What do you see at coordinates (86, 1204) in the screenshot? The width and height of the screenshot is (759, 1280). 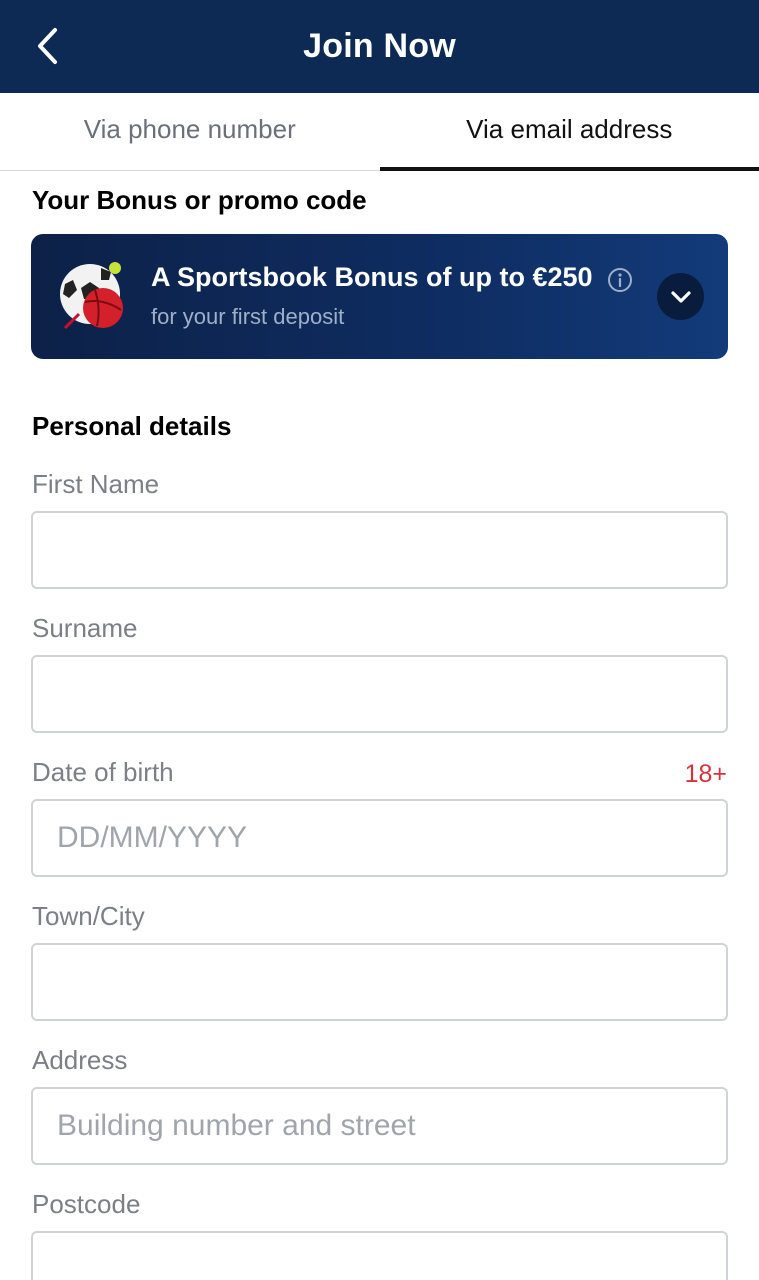 I see `postcode-label: Postcode` at bounding box center [86, 1204].